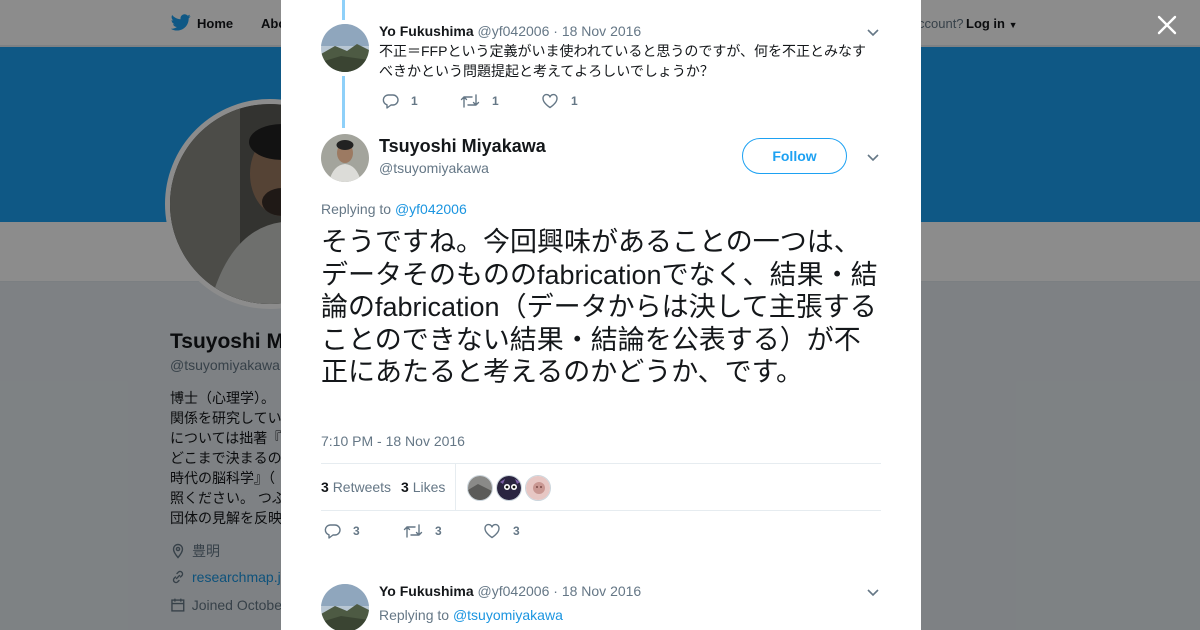  What do you see at coordinates (501, 531) in the screenshot?
I see `like-button: 3` at bounding box center [501, 531].